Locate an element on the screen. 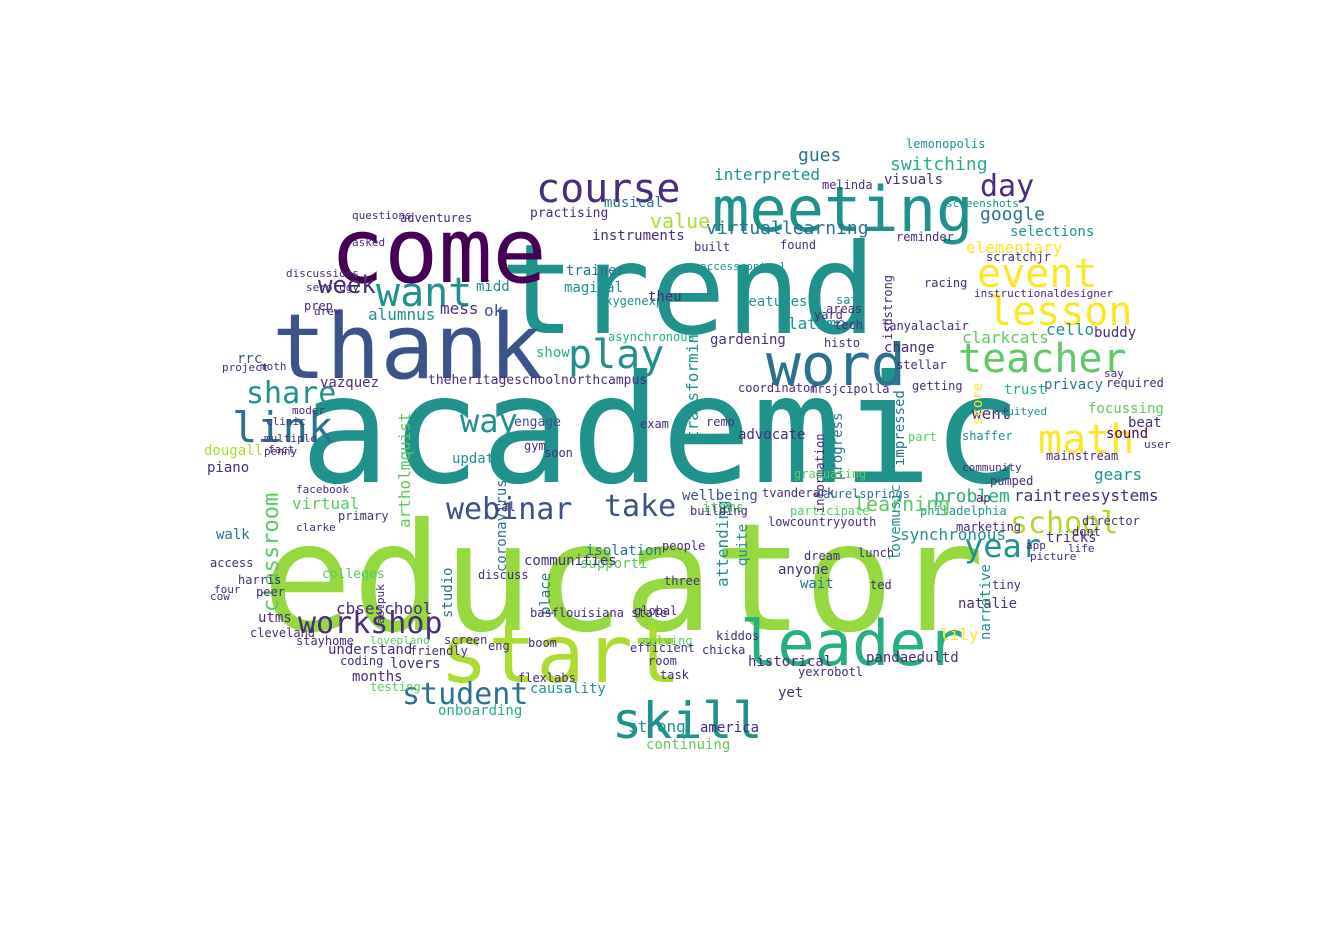 The image size is (1334, 945). word-clarke: clarke is located at coordinates (316, 527).